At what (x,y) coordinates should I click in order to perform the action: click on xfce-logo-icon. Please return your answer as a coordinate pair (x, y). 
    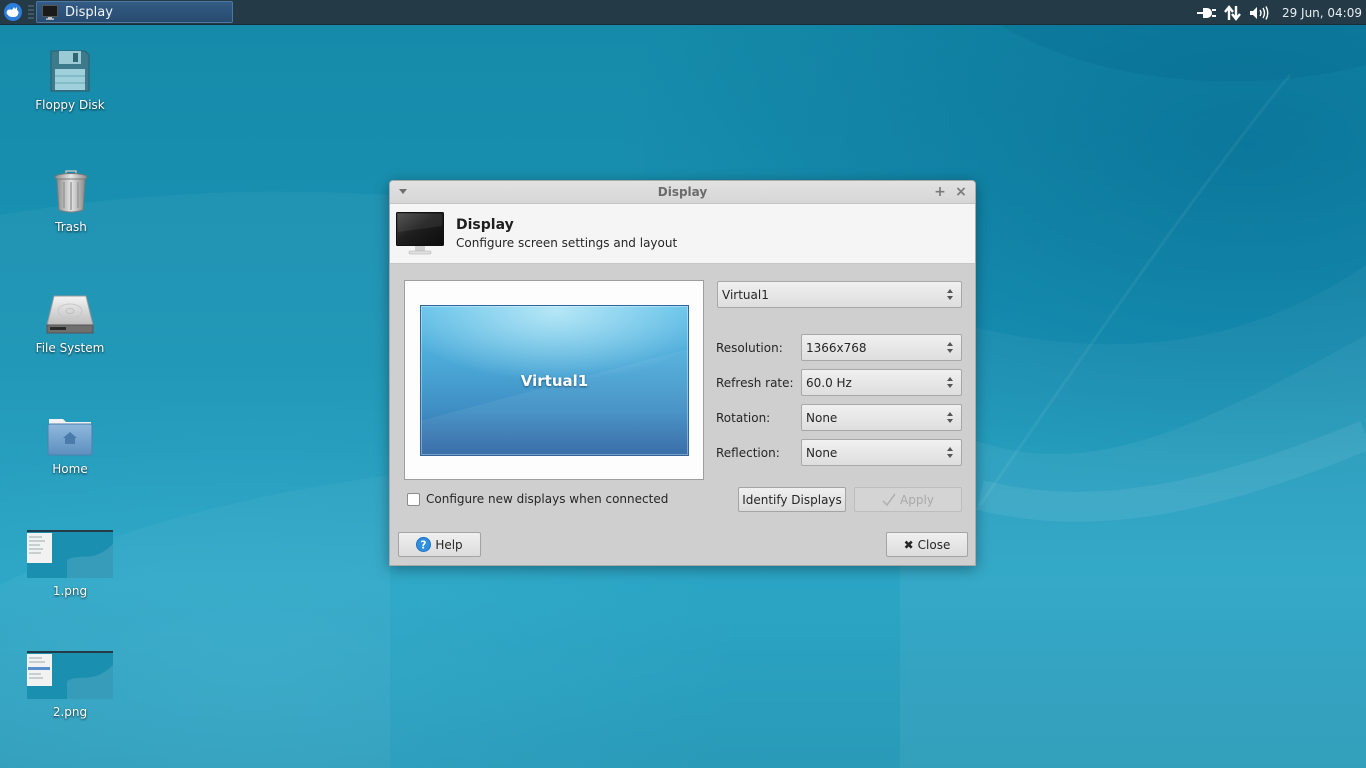
    Looking at the image, I should click on (13, 12).